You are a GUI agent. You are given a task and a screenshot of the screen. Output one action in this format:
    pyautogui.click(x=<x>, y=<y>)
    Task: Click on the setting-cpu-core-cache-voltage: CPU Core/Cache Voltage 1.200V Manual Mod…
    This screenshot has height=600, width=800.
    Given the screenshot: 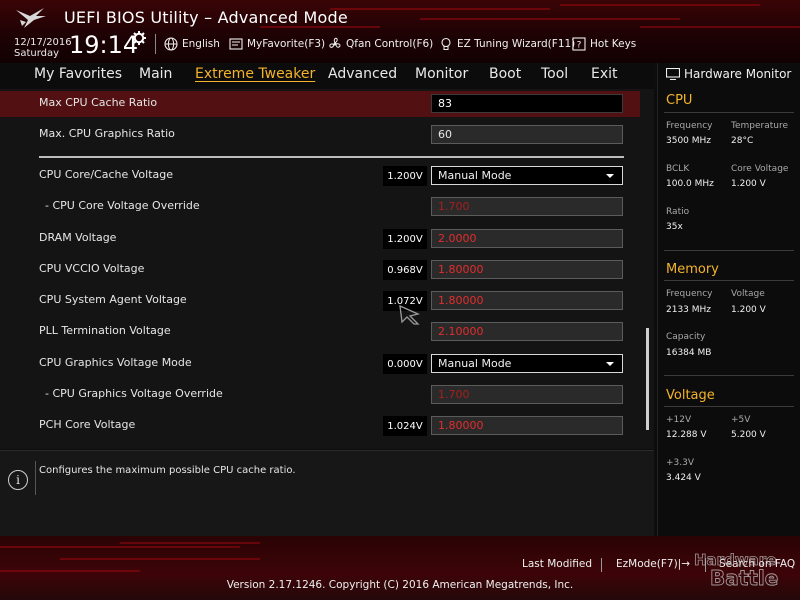 What is the action you would take?
    pyautogui.click(x=320, y=176)
    